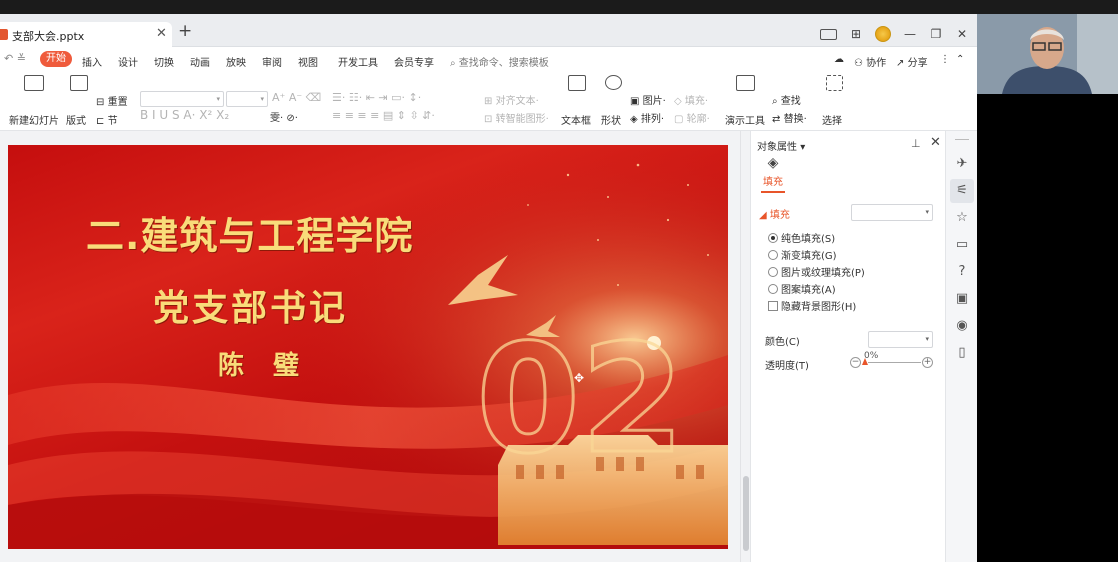 The height and width of the screenshot is (562, 1118). Describe the element at coordinates (613, 82) in the screenshot. I see `shape-icon` at that location.